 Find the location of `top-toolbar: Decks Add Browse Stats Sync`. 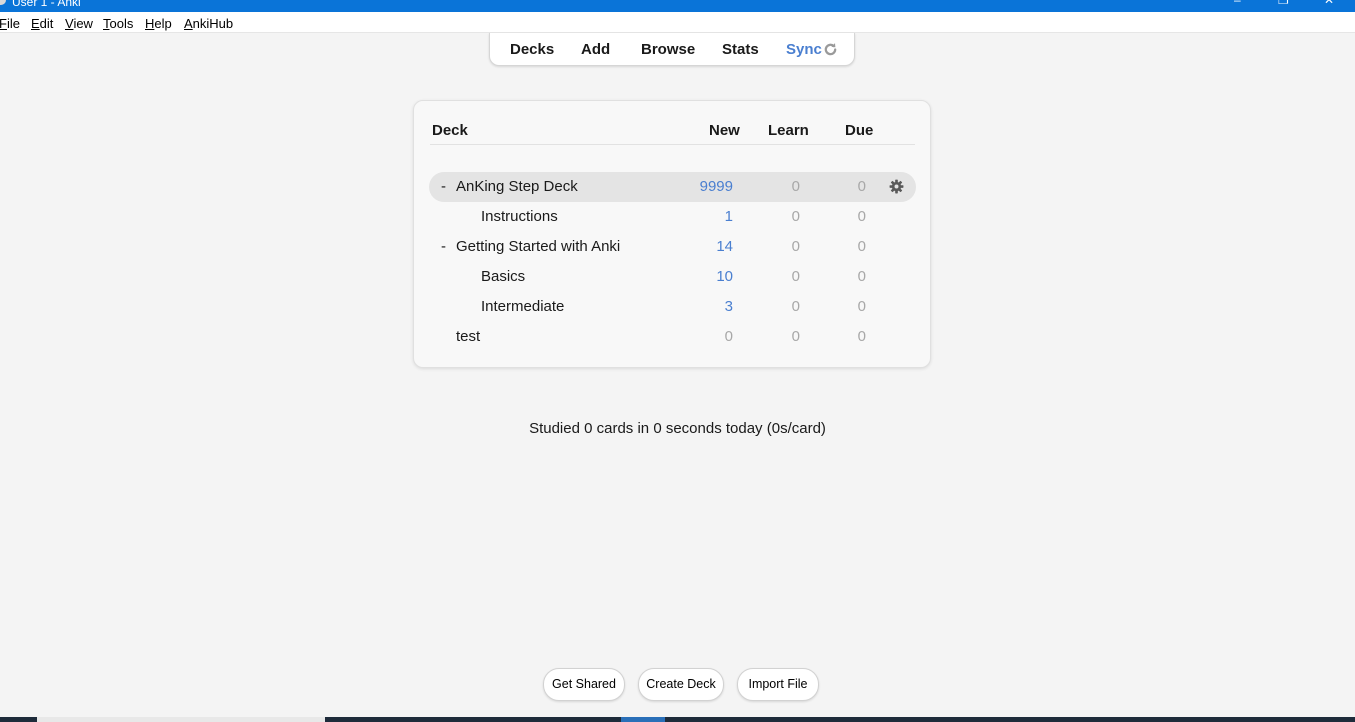

top-toolbar: Decks Add Browse Stats Sync is located at coordinates (672, 49).